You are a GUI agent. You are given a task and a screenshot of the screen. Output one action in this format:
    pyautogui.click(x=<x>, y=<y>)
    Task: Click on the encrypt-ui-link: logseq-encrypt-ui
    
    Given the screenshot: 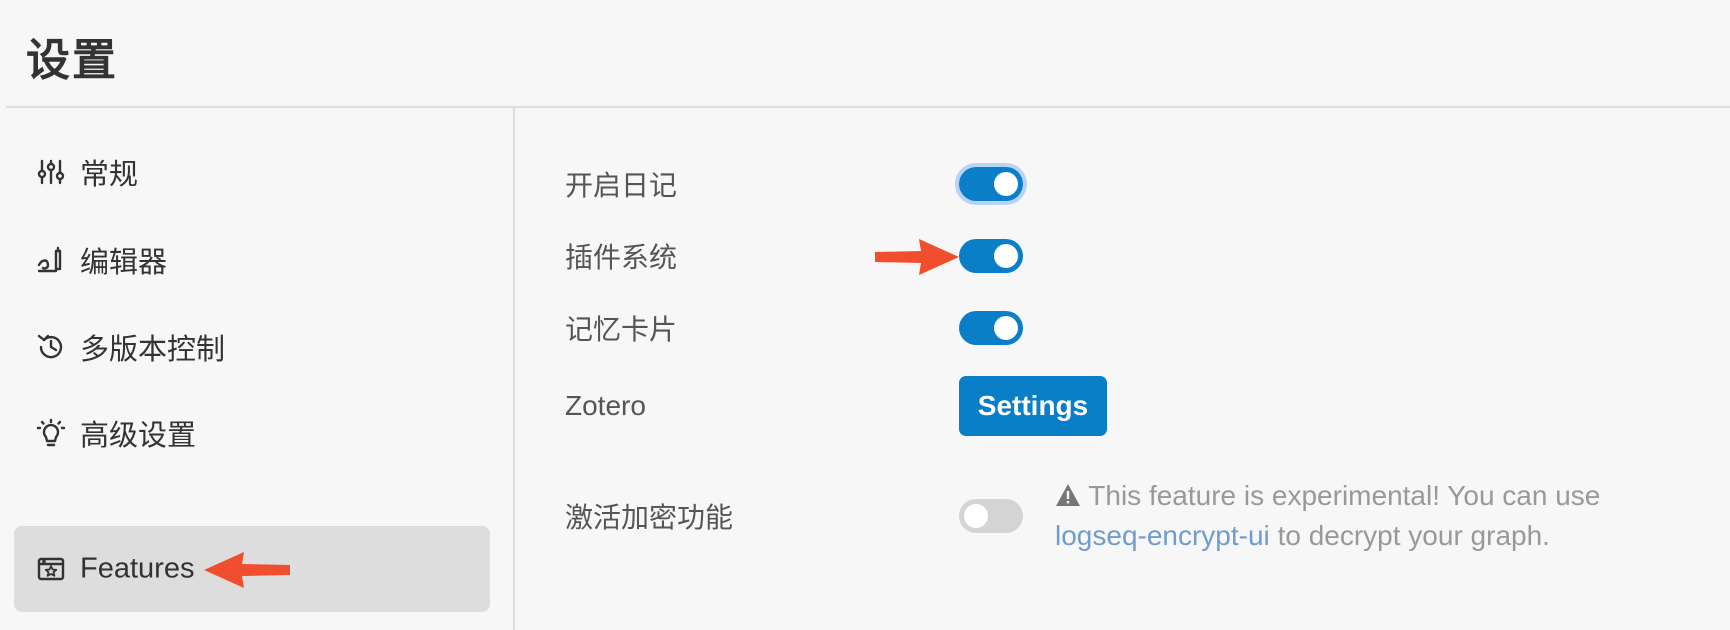 What is the action you would take?
    pyautogui.click(x=1162, y=535)
    